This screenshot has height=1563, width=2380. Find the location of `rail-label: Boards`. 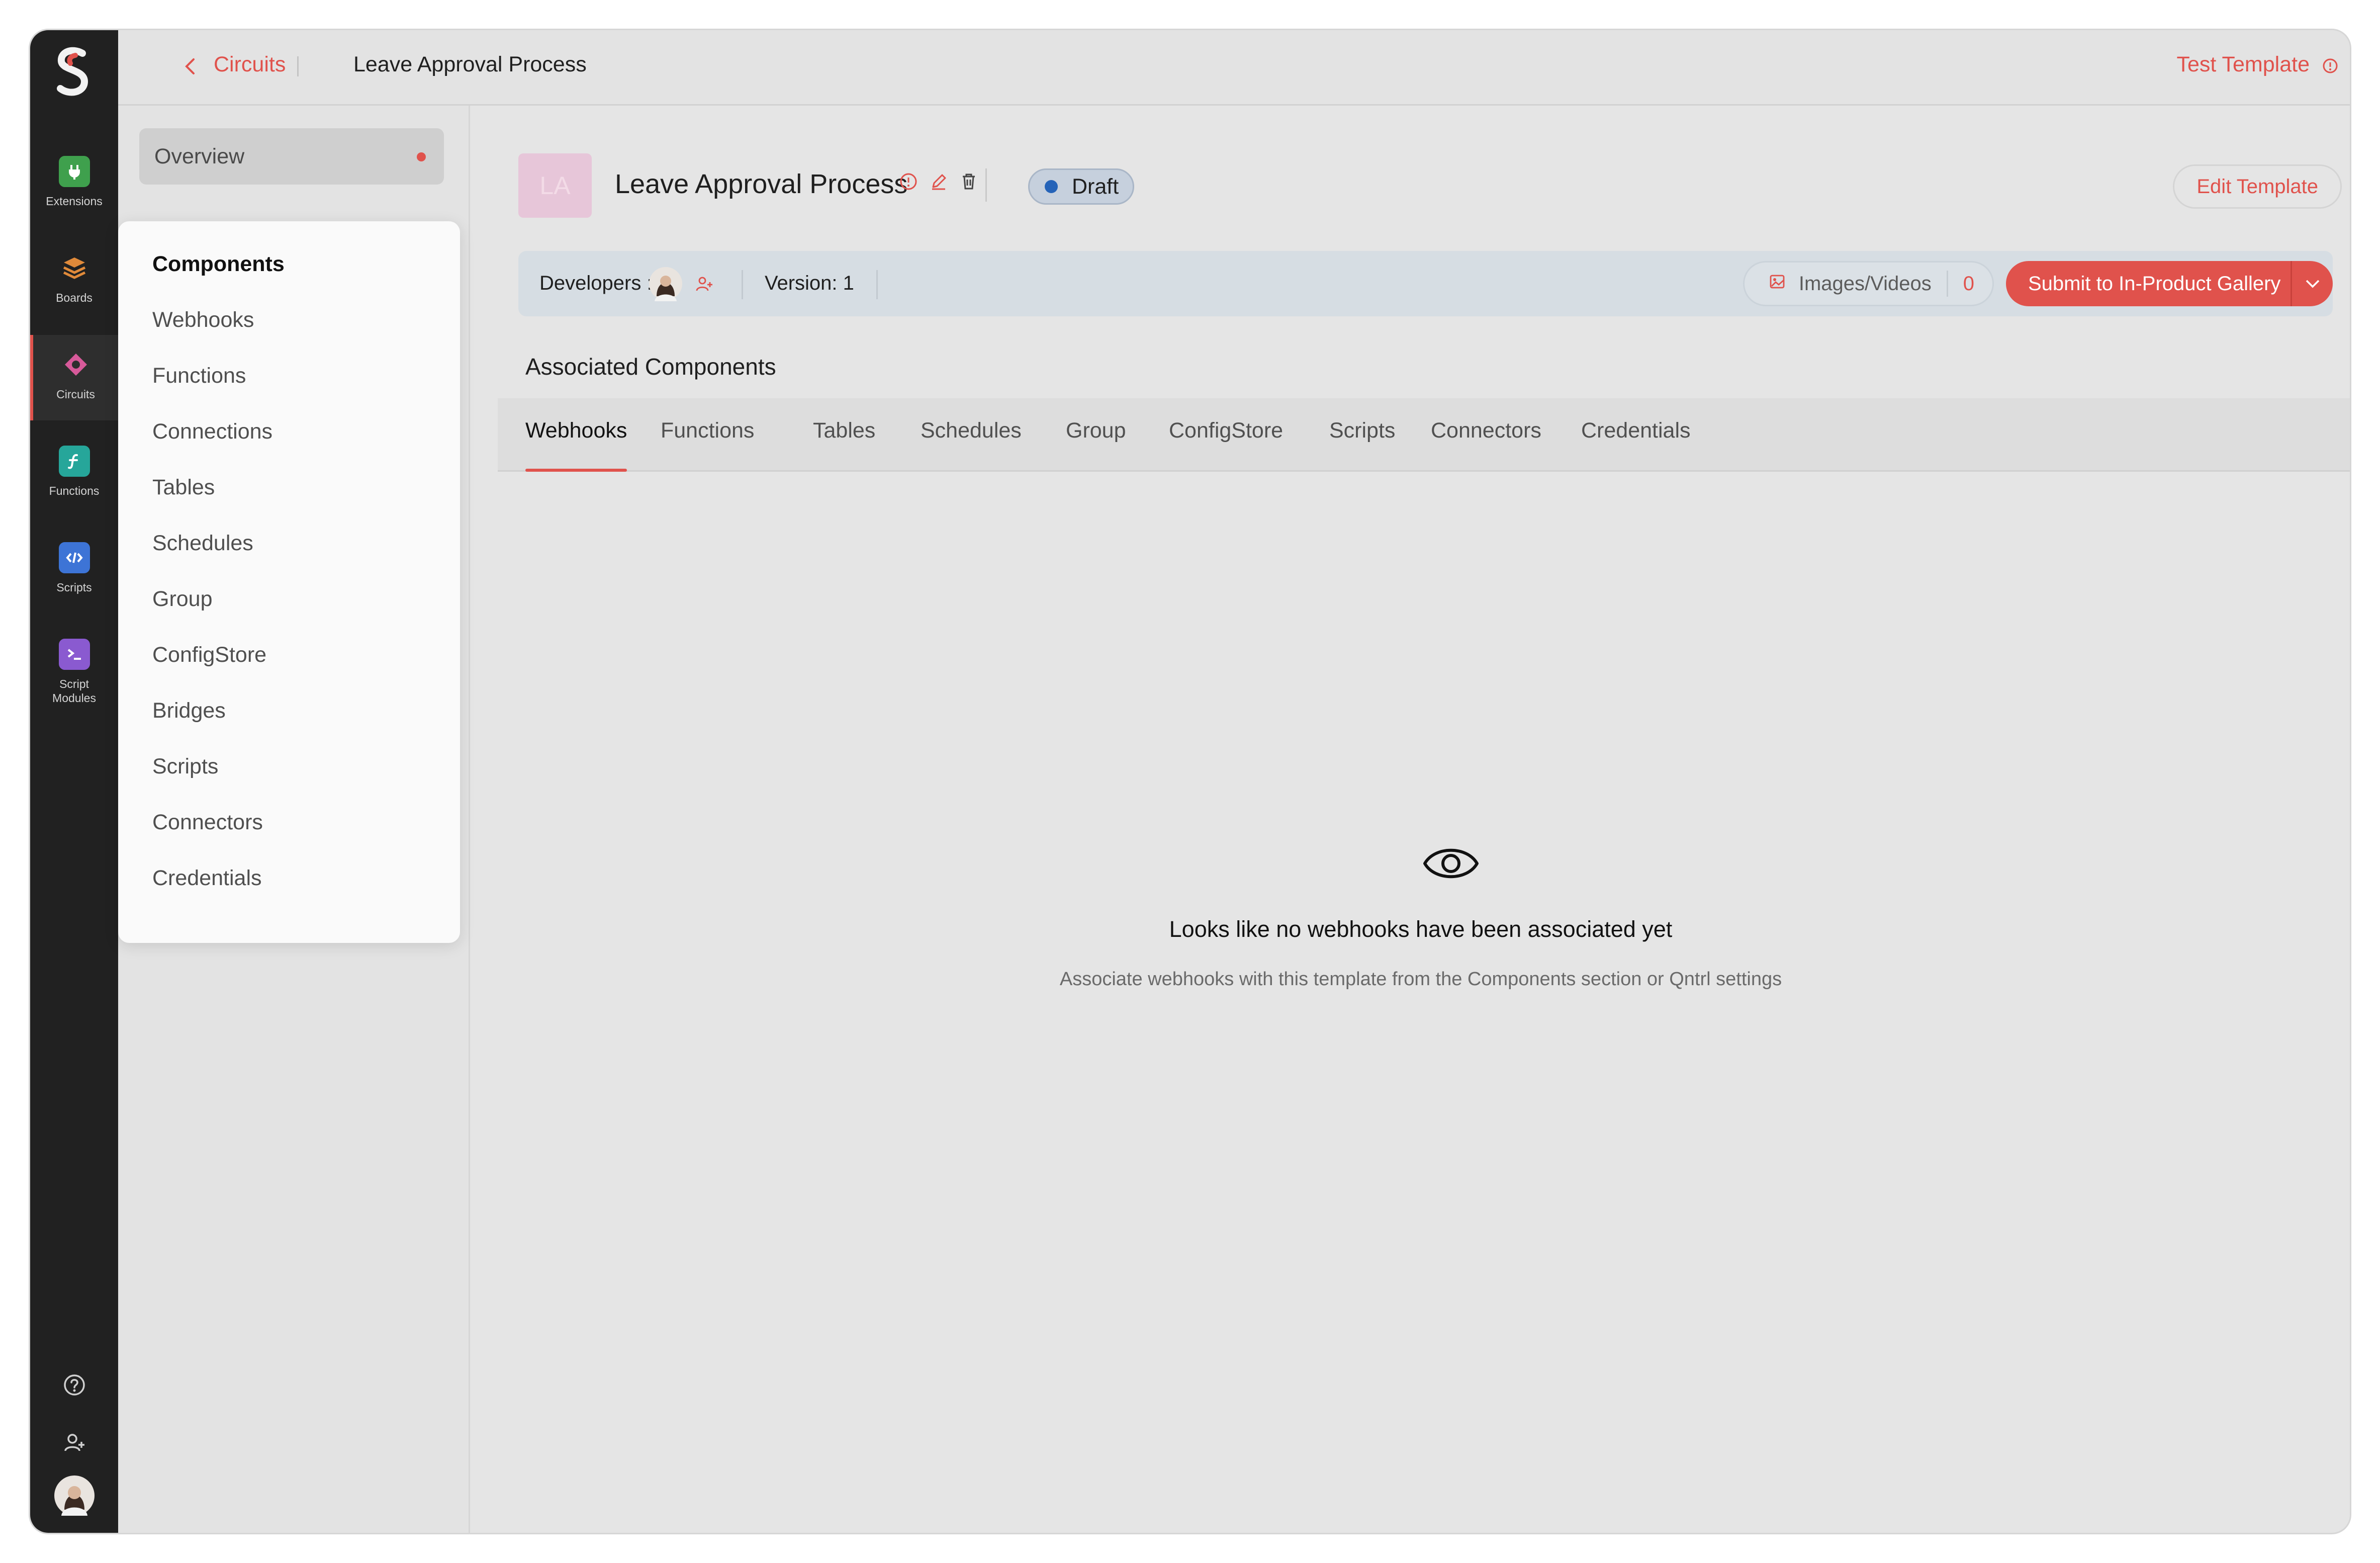

rail-label: Boards is located at coordinates (74, 297).